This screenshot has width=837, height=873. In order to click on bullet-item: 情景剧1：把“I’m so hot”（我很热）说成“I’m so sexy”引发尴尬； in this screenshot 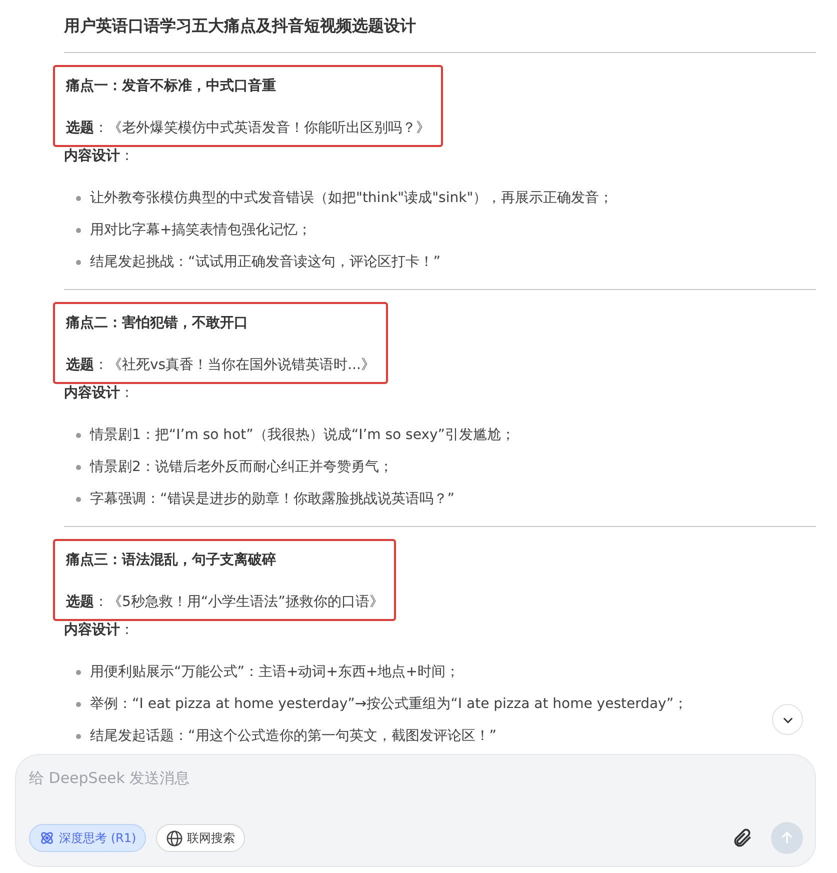, I will do `click(303, 435)`.